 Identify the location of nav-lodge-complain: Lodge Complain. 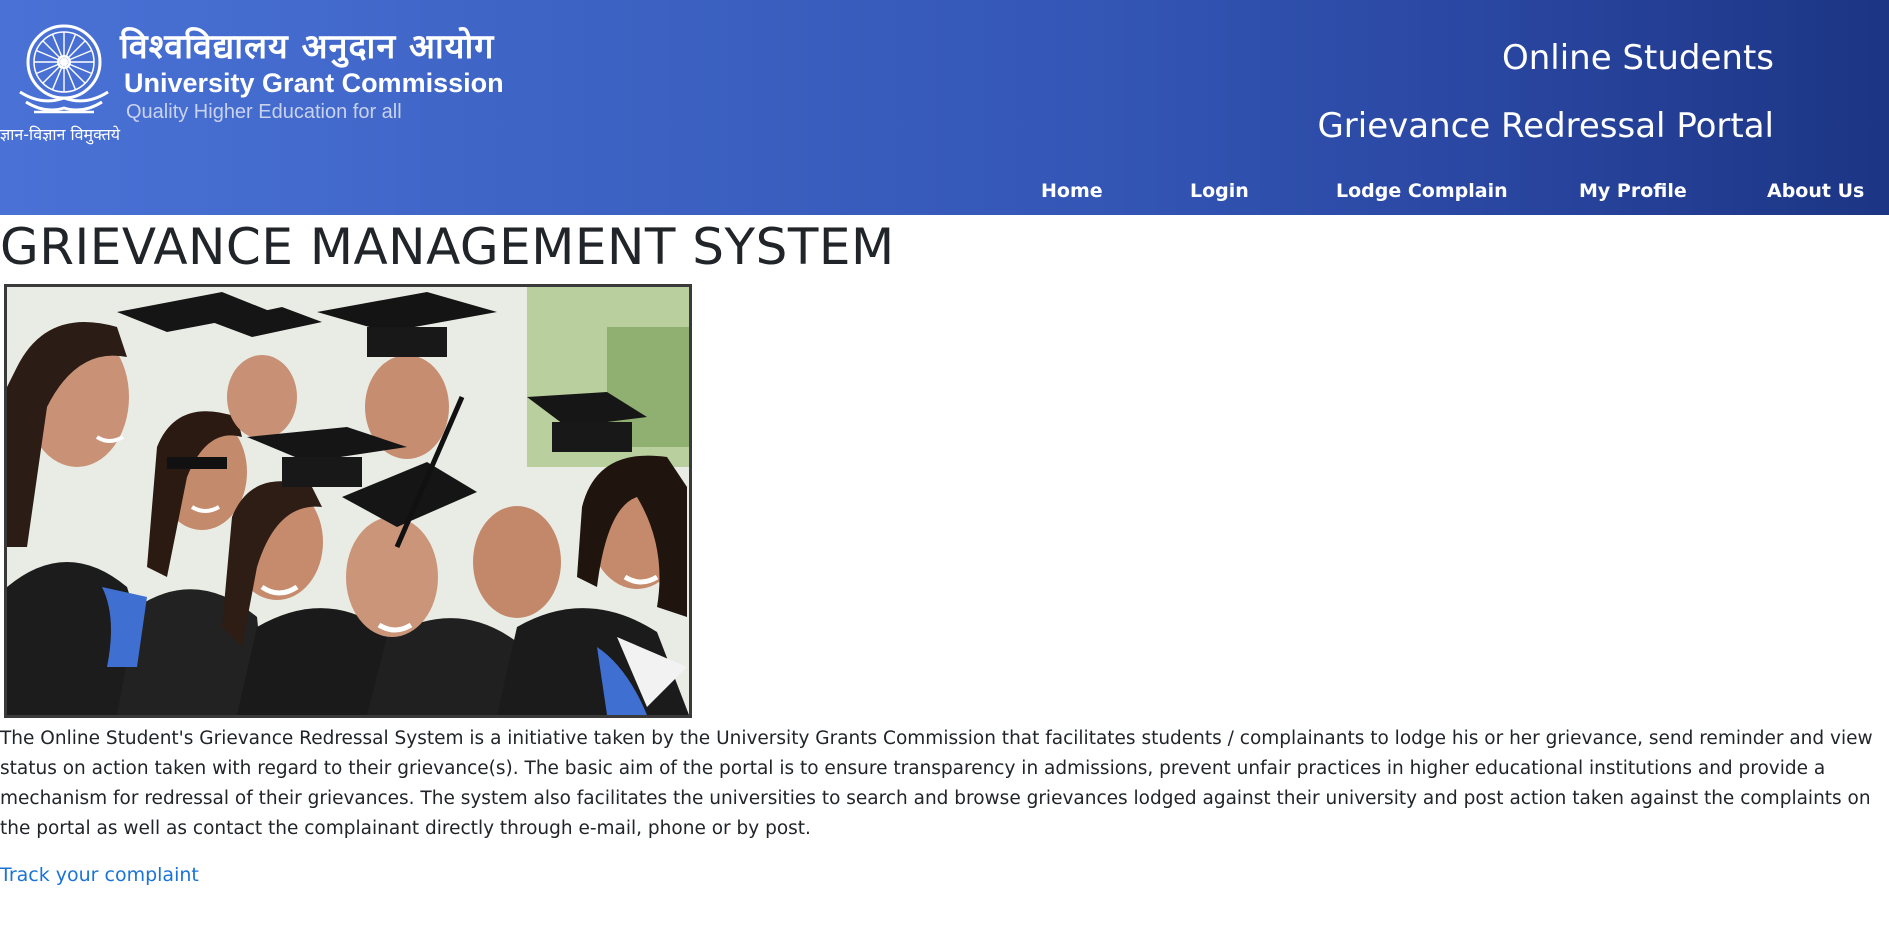
(1422, 191).